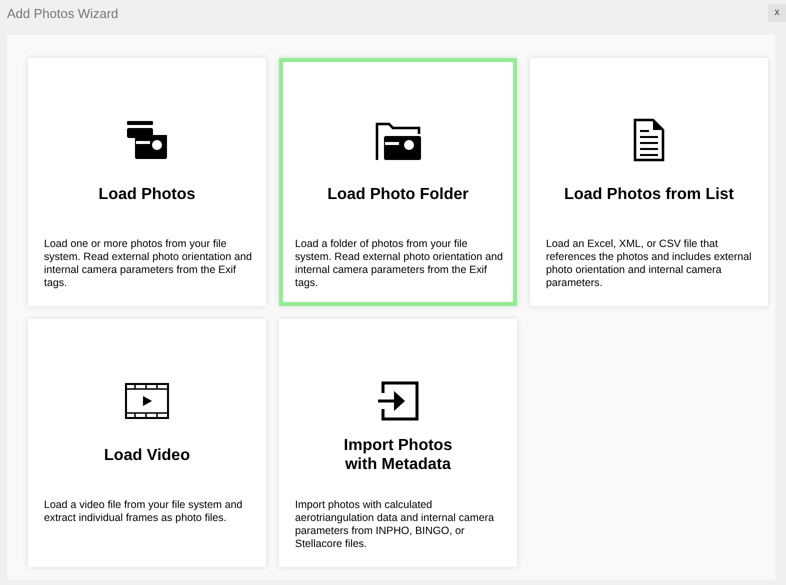 The width and height of the screenshot is (786, 585). What do you see at coordinates (148, 264) in the screenshot?
I see `option-description: Load one or more photos from your file system. Read external photo orientation and internal camera parameters from the Exif tags.` at bounding box center [148, 264].